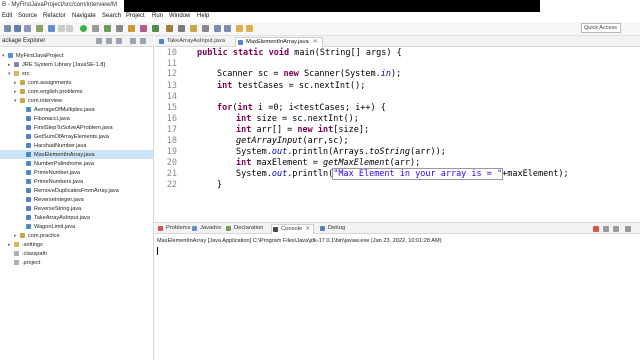  I want to click on tab-take-array-as-input: TakeArrayAsInput.java, so click(193, 42).